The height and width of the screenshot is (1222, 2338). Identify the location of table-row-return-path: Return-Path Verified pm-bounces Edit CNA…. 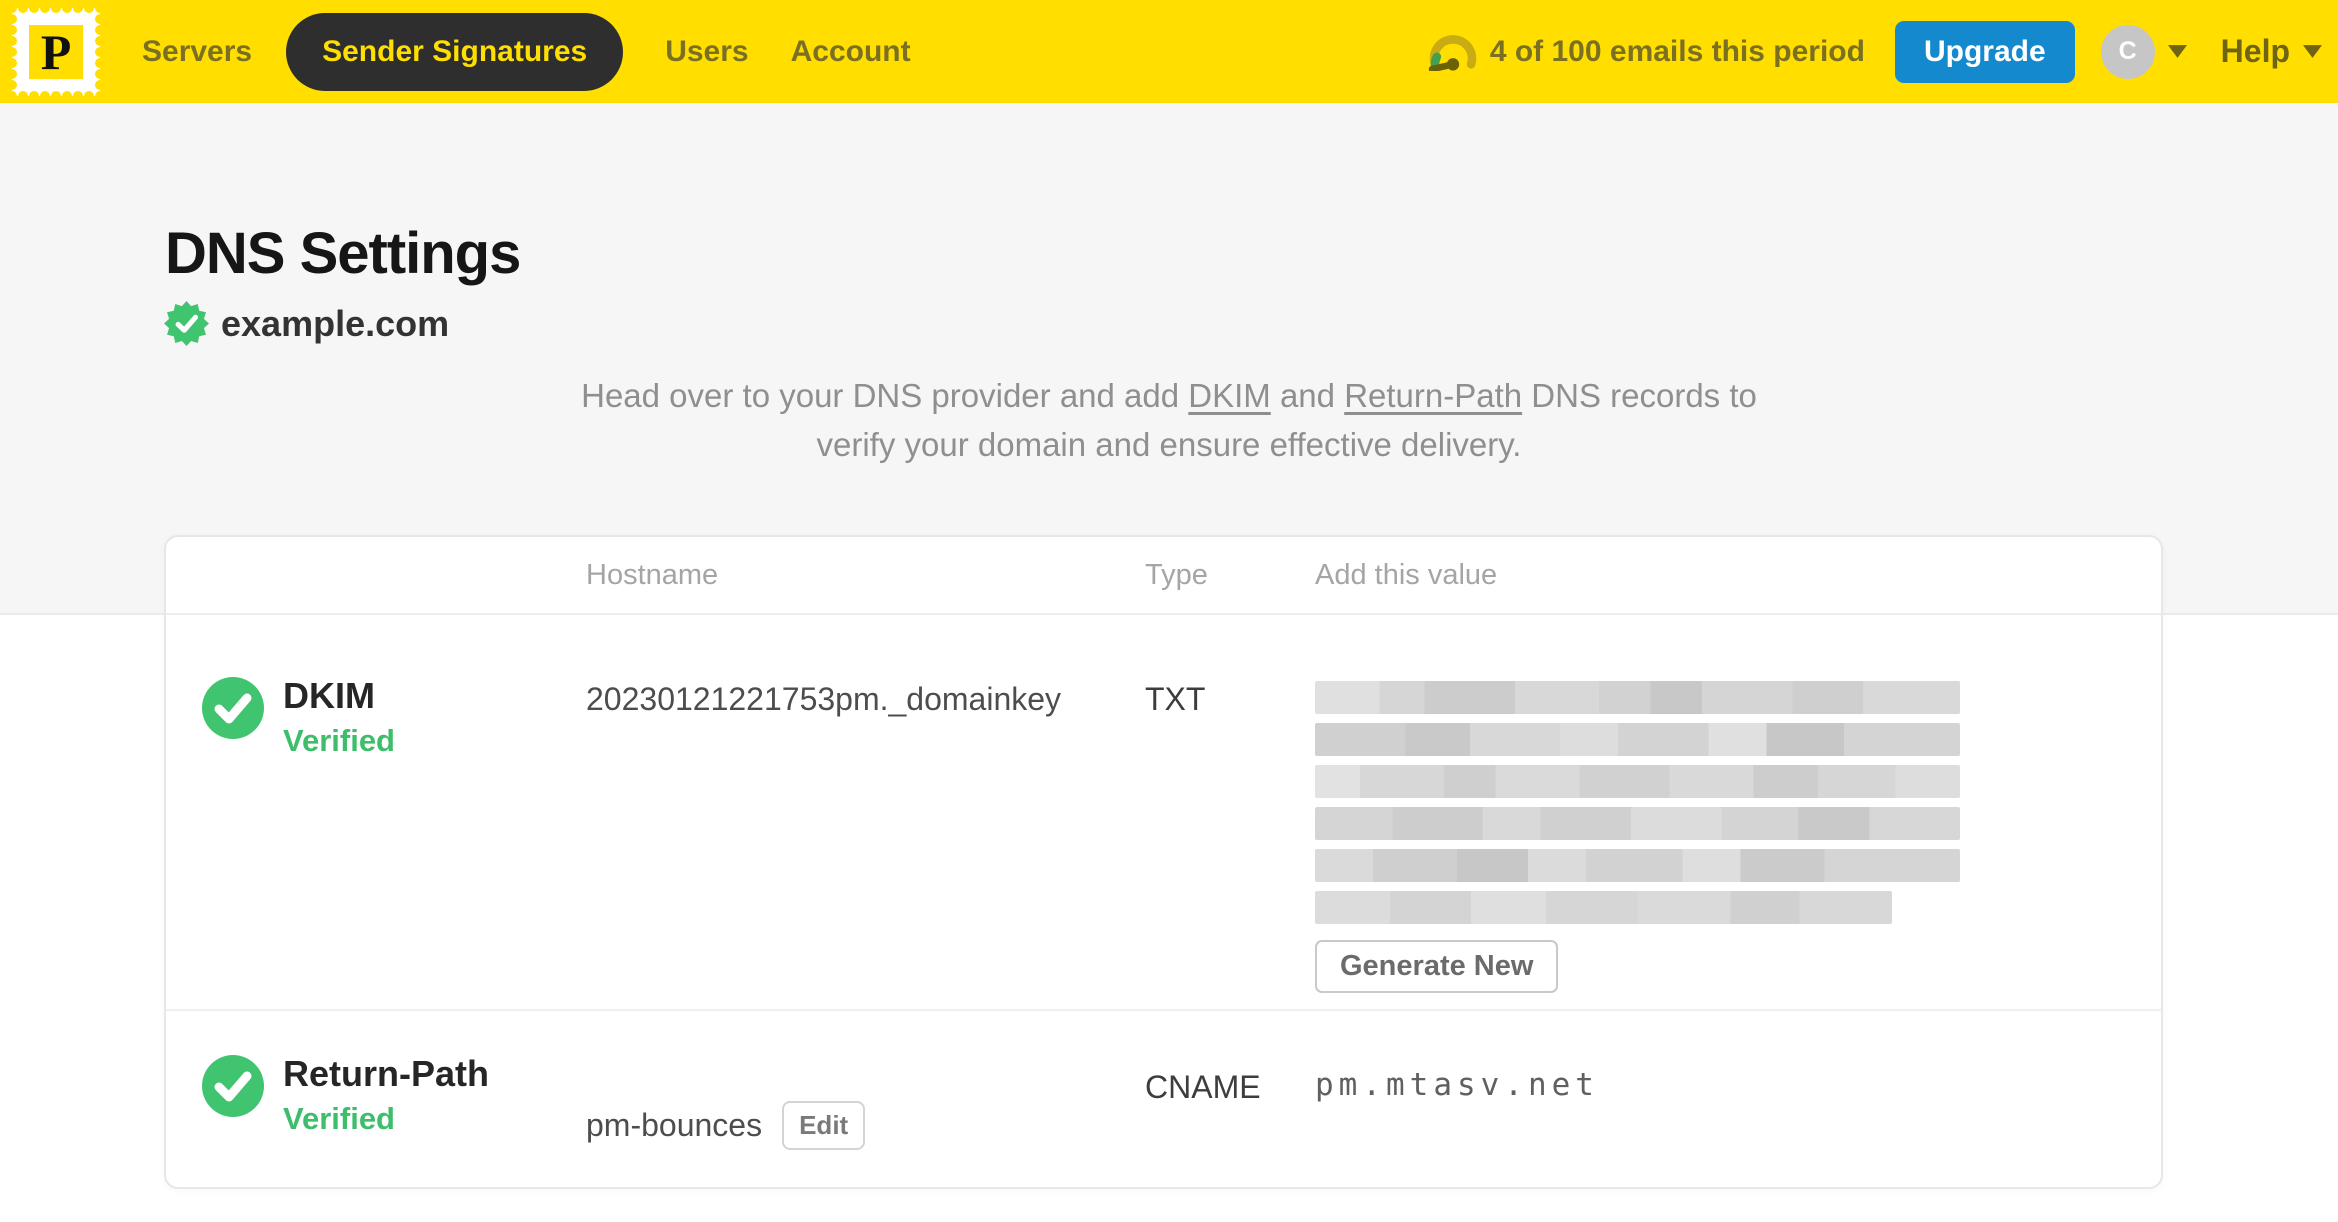
(1163, 1098).